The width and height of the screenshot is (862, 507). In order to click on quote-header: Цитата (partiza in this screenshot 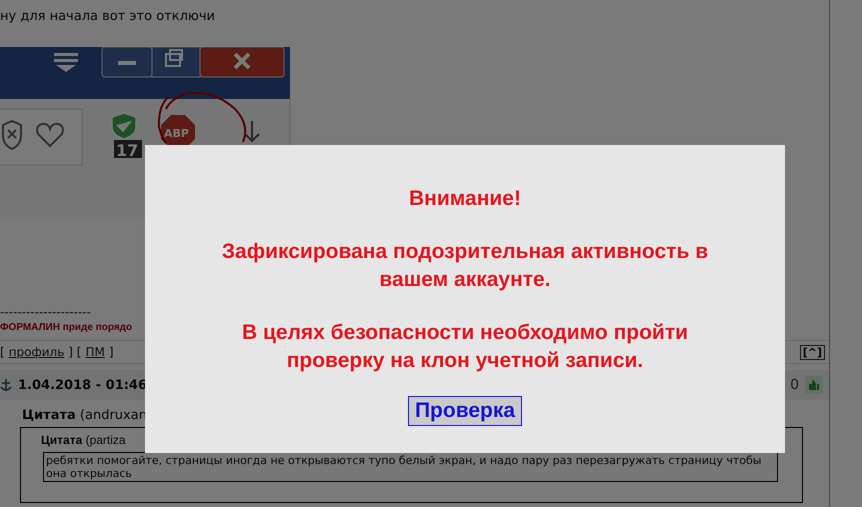, I will do `click(83, 440)`.